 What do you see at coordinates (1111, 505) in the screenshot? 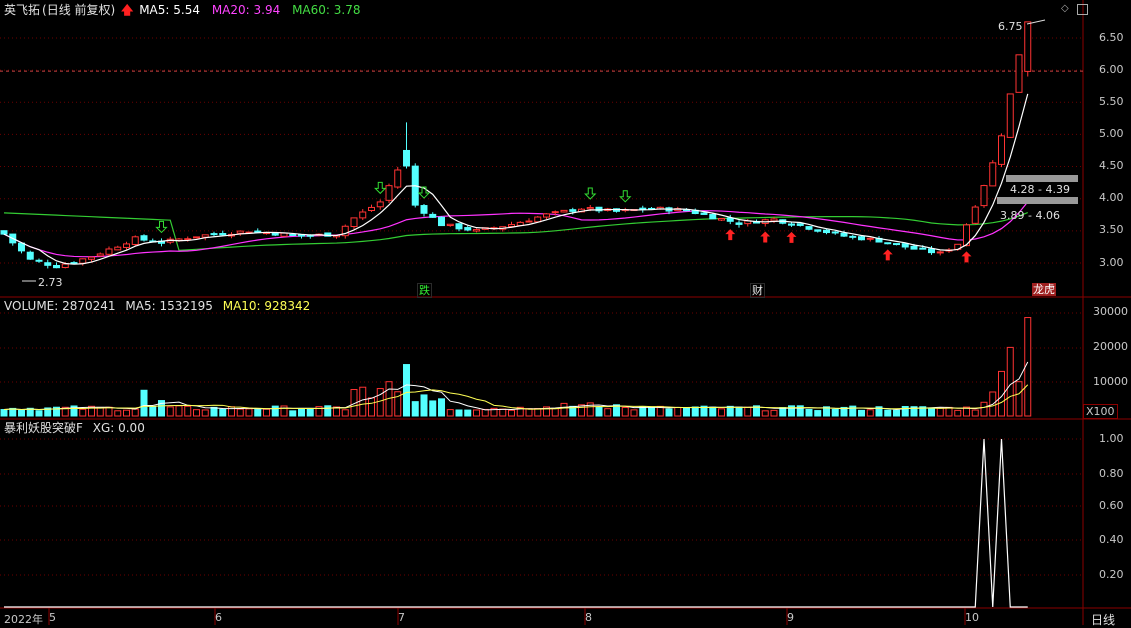
I see `indicator-axis-tick: 0.60` at bounding box center [1111, 505].